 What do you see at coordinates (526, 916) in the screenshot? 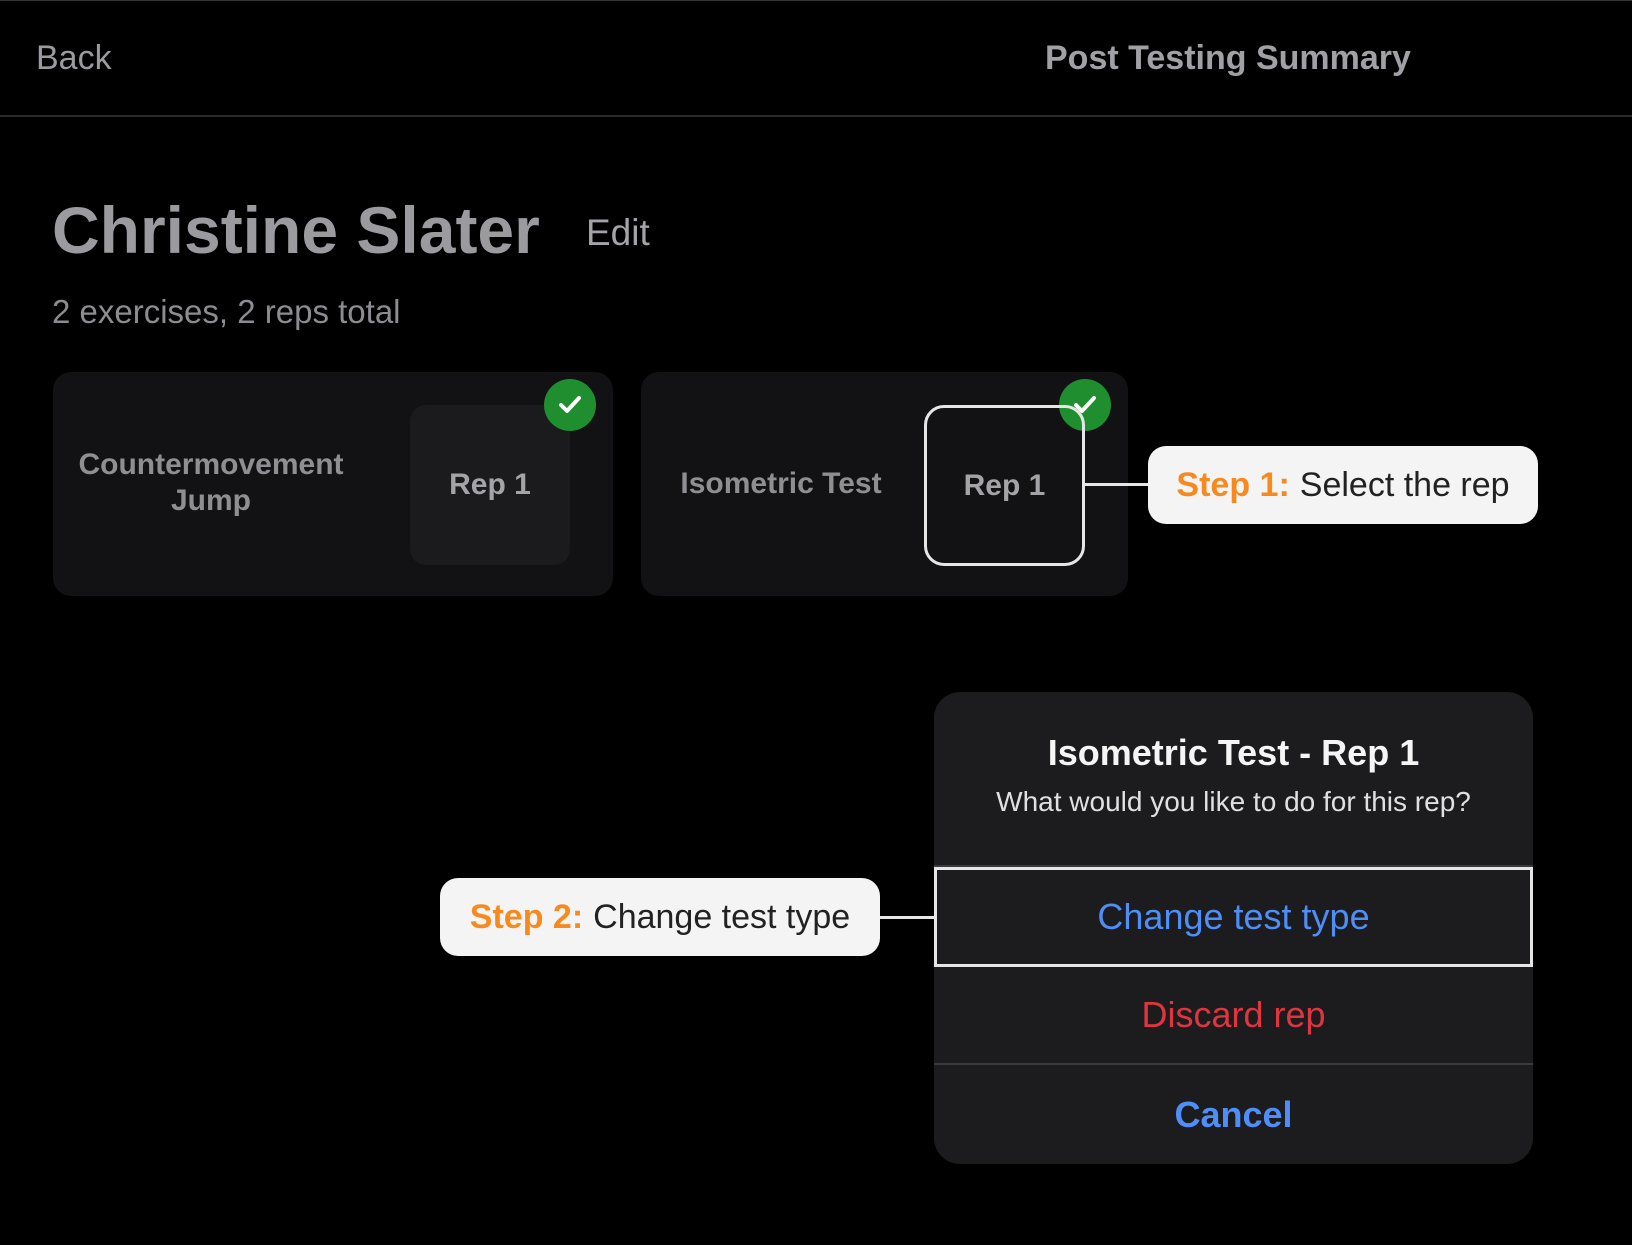
I see `callout-step-label: Step 2:` at bounding box center [526, 916].